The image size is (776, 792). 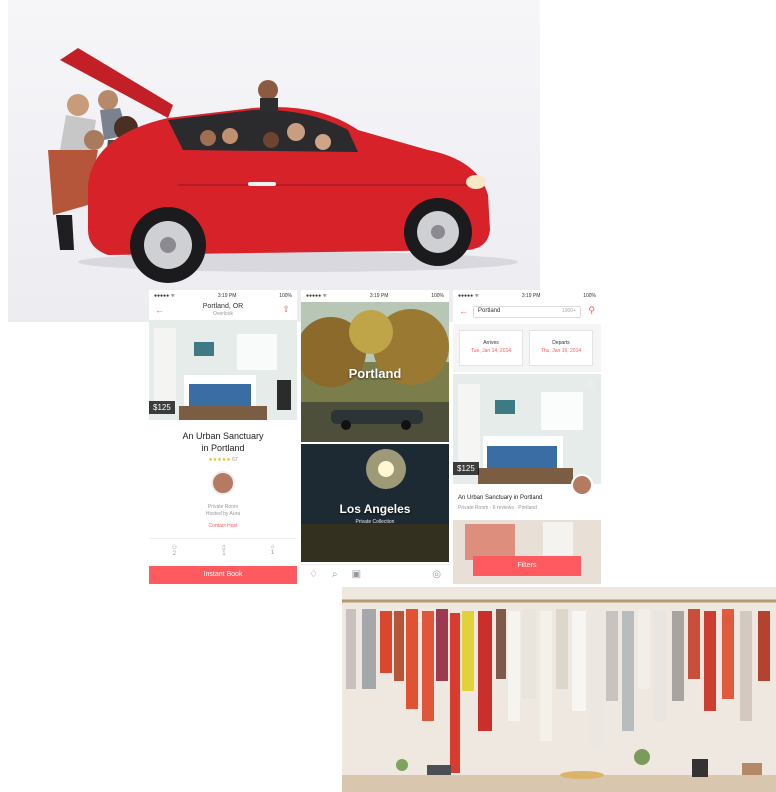 I want to click on door-icon: ▯, so click(x=224, y=548).